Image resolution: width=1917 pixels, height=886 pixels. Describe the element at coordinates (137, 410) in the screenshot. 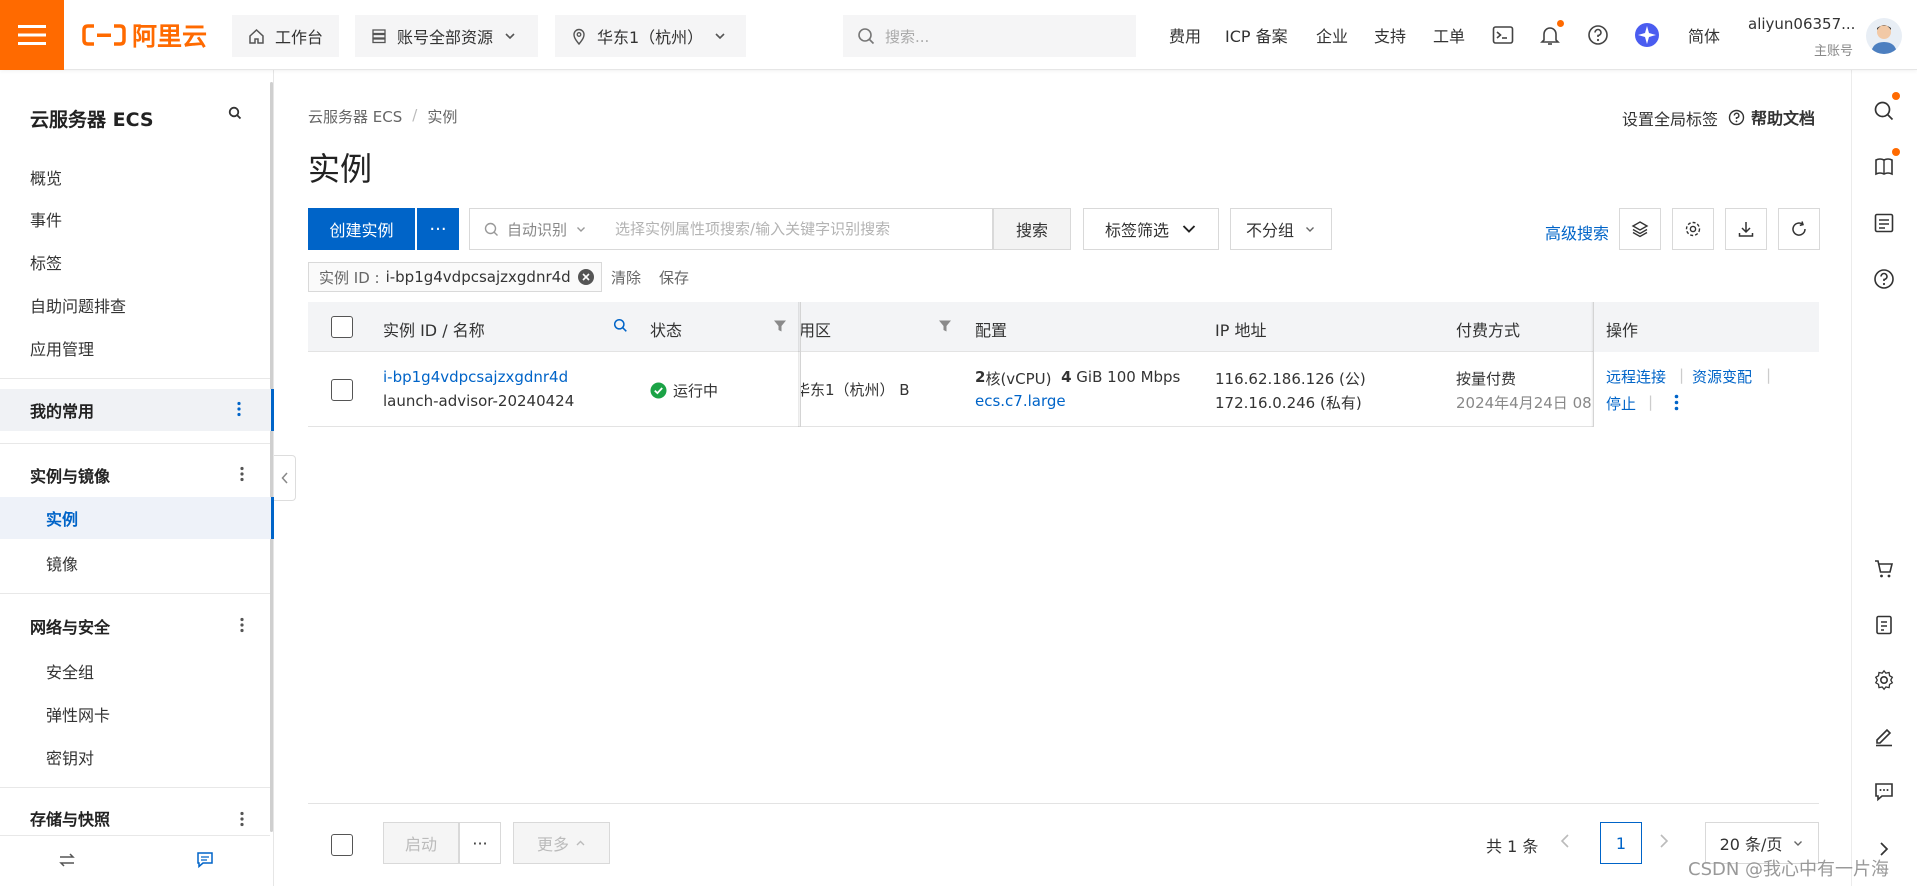

I see `sidebar-group-favorites: 我的常用` at that location.